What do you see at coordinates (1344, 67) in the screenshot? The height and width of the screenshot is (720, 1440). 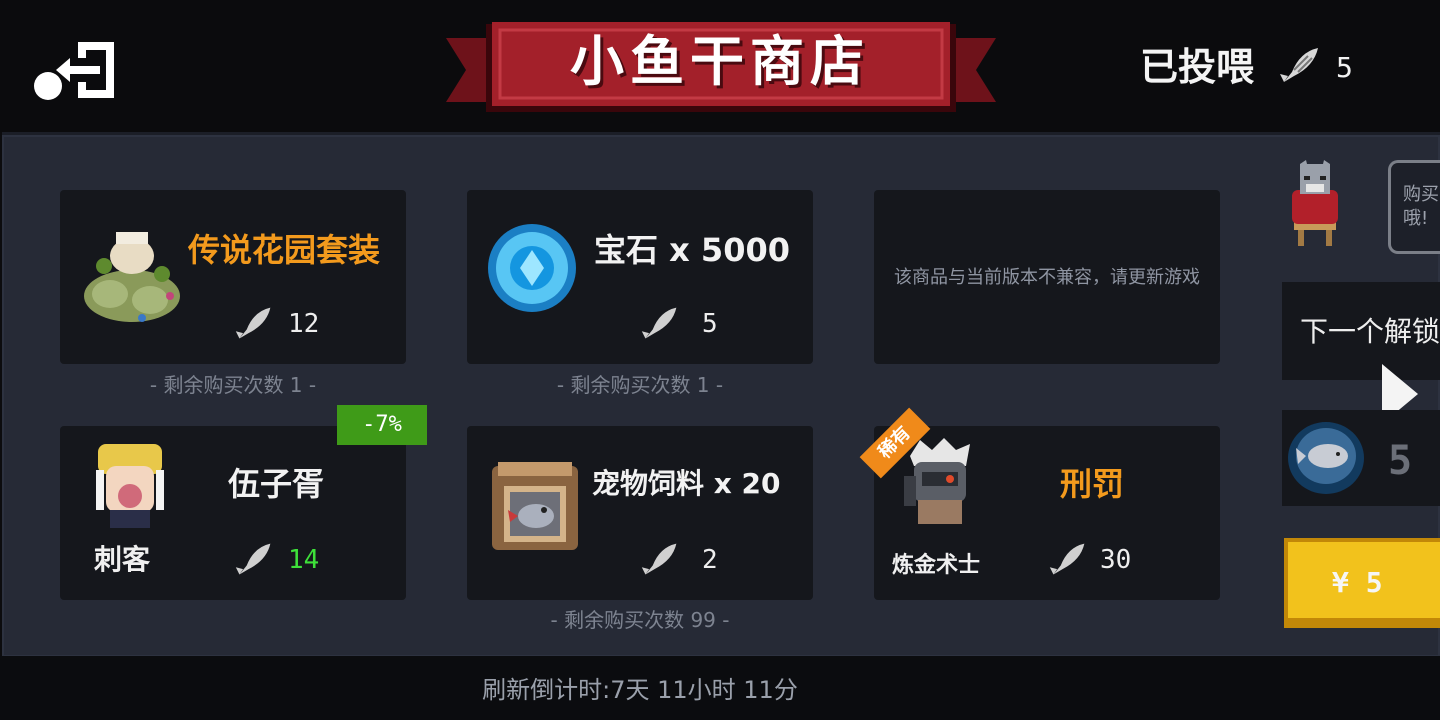 I see `fed-count: 5` at bounding box center [1344, 67].